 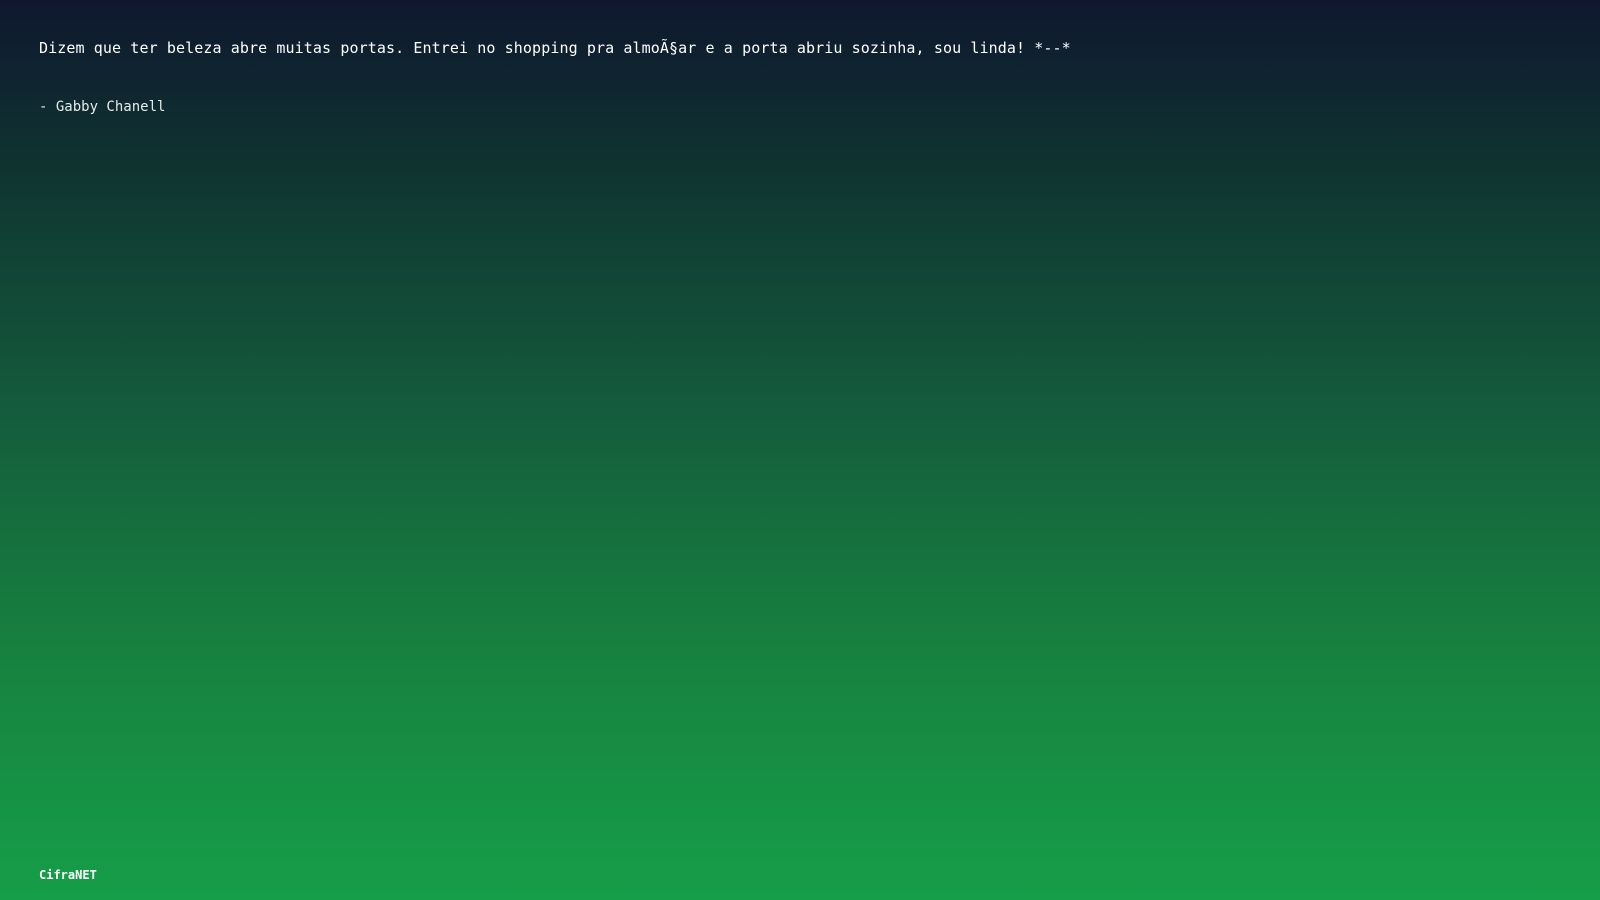 What do you see at coordinates (68, 875) in the screenshot?
I see `brand-logo-text: CifraNET` at bounding box center [68, 875].